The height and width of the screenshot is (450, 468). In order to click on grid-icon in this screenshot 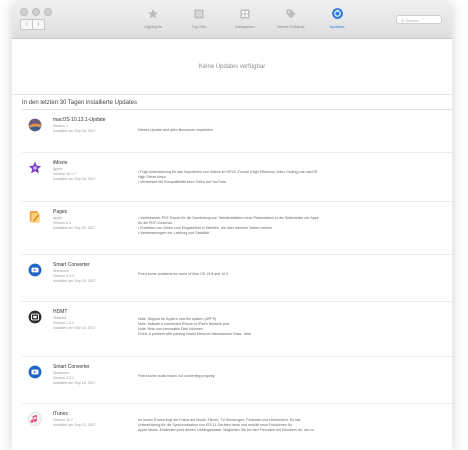, I will do `click(245, 13)`.